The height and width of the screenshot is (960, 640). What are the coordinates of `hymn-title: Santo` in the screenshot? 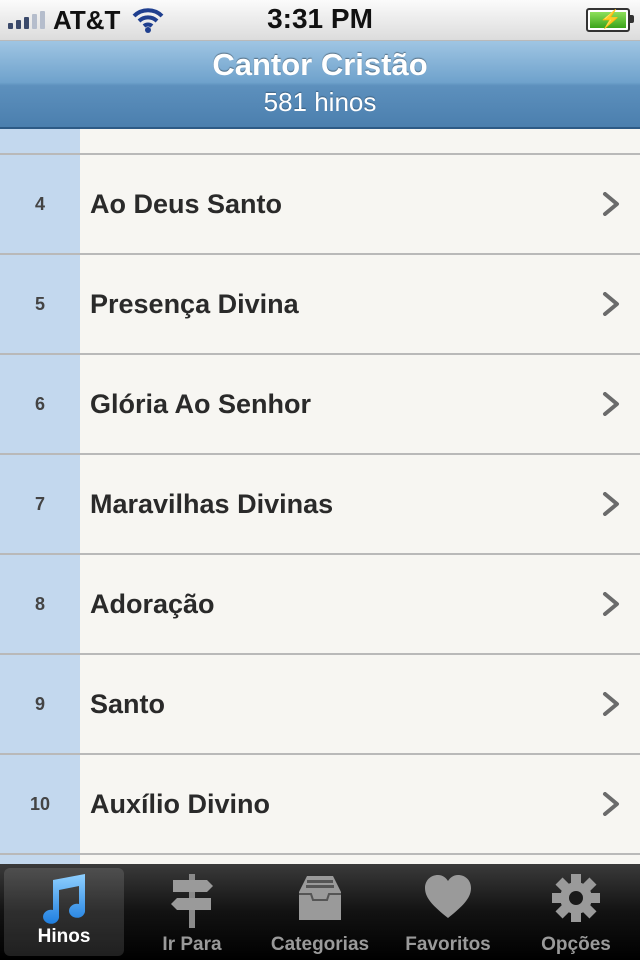 It's located at (128, 704).